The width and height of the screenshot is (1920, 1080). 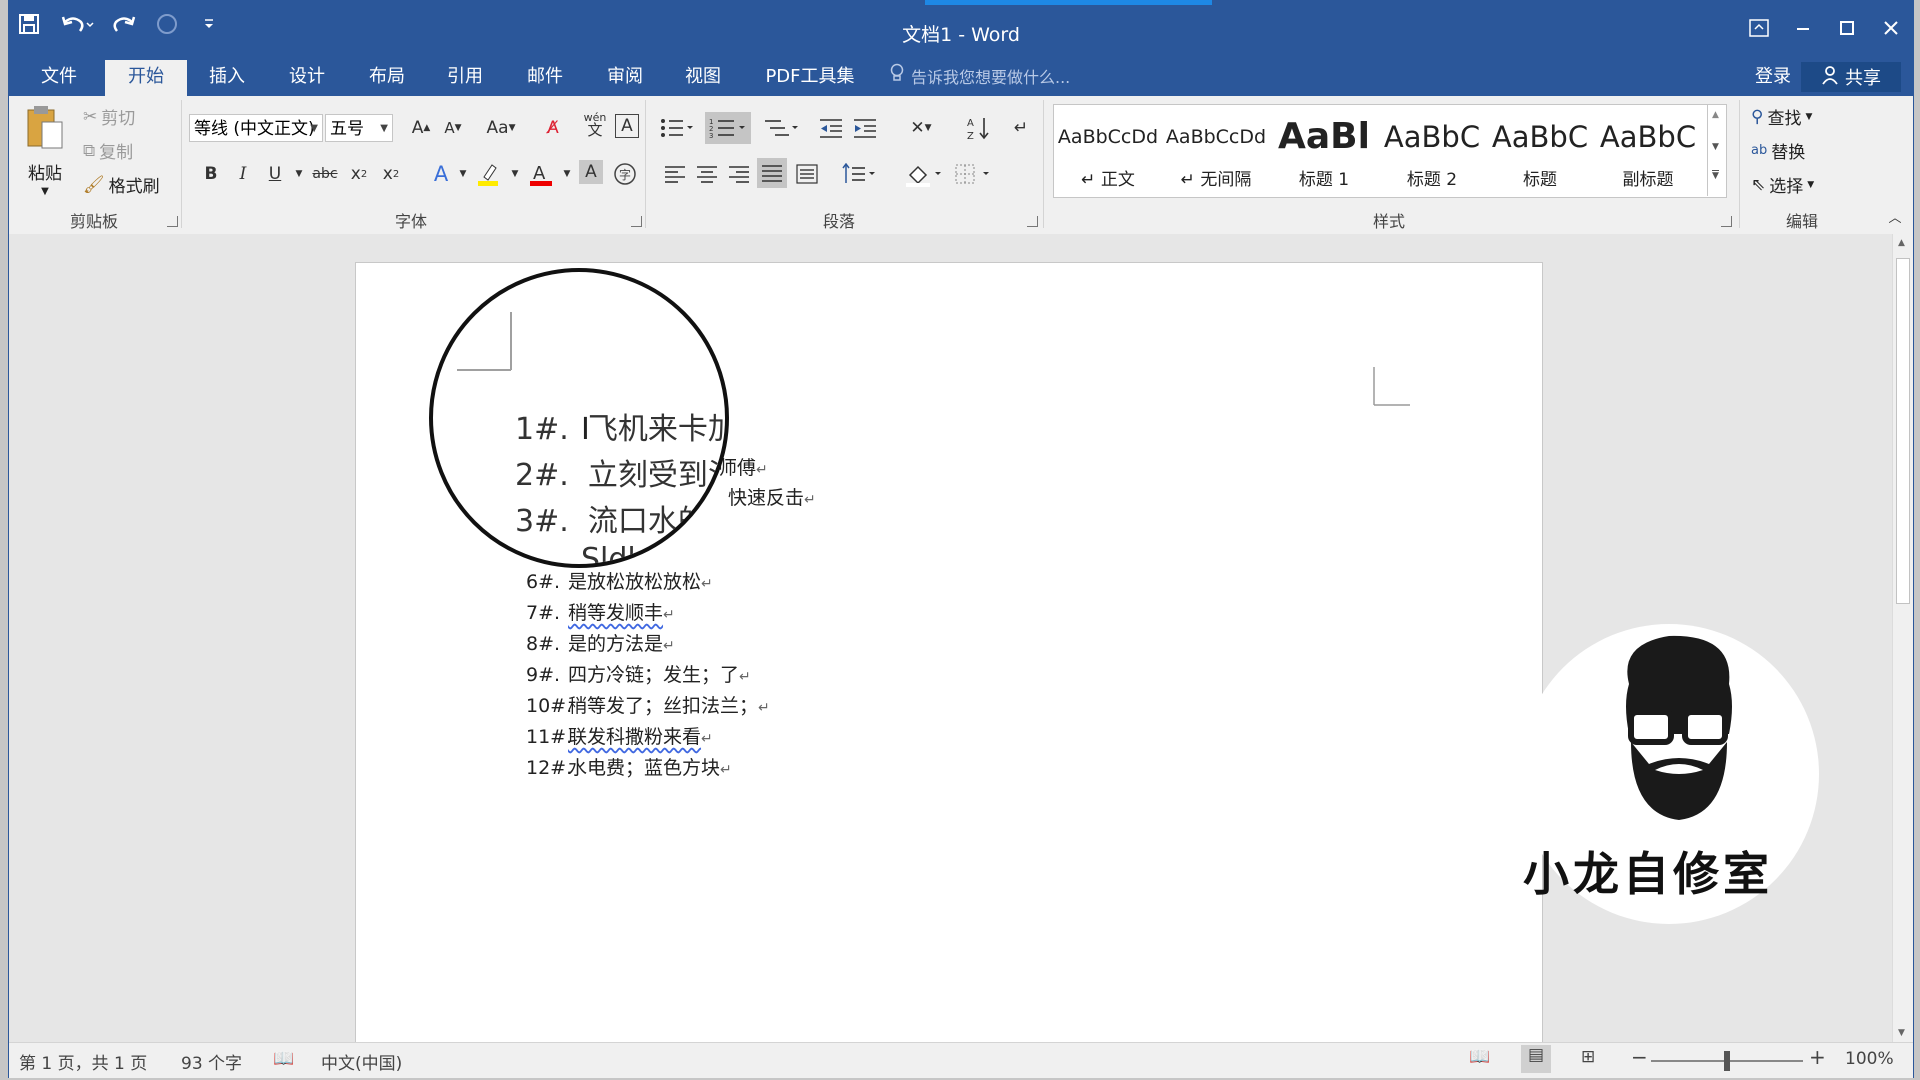 What do you see at coordinates (1216, 151) in the screenshot?
I see `style-no-spacing: AaBbCcDd ↵ 无间隔` at bounding box center [1216, 151].